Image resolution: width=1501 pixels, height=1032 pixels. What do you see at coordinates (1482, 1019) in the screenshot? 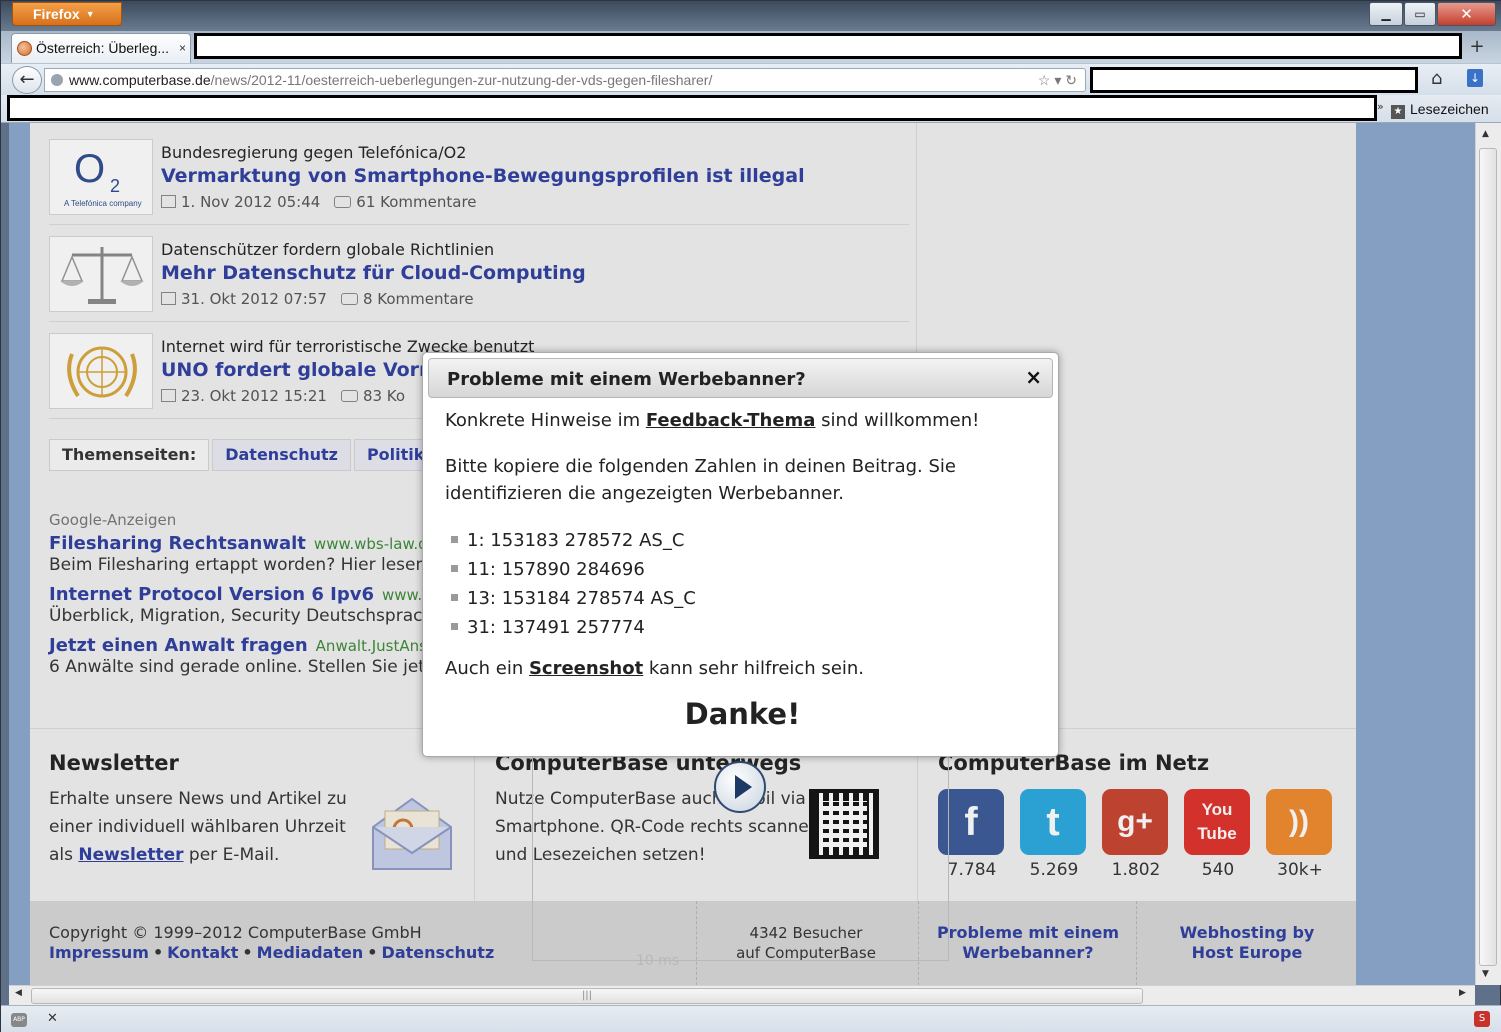
I see `addon-icon: S` at bounding box center [1482, 1019].